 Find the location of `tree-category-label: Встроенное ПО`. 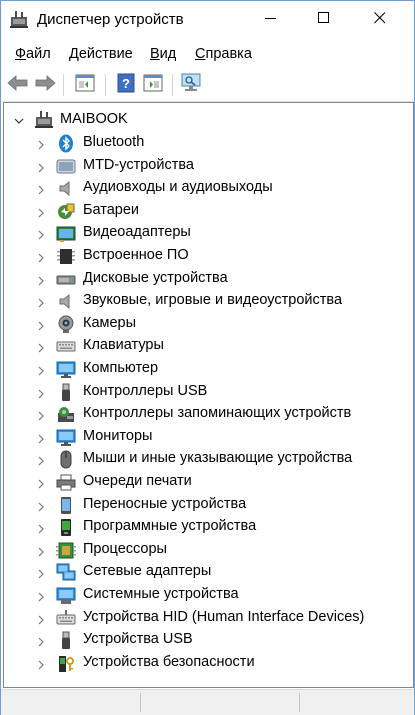

tree-category-label: Встроенное ПО is located at coordinates (136, 255).